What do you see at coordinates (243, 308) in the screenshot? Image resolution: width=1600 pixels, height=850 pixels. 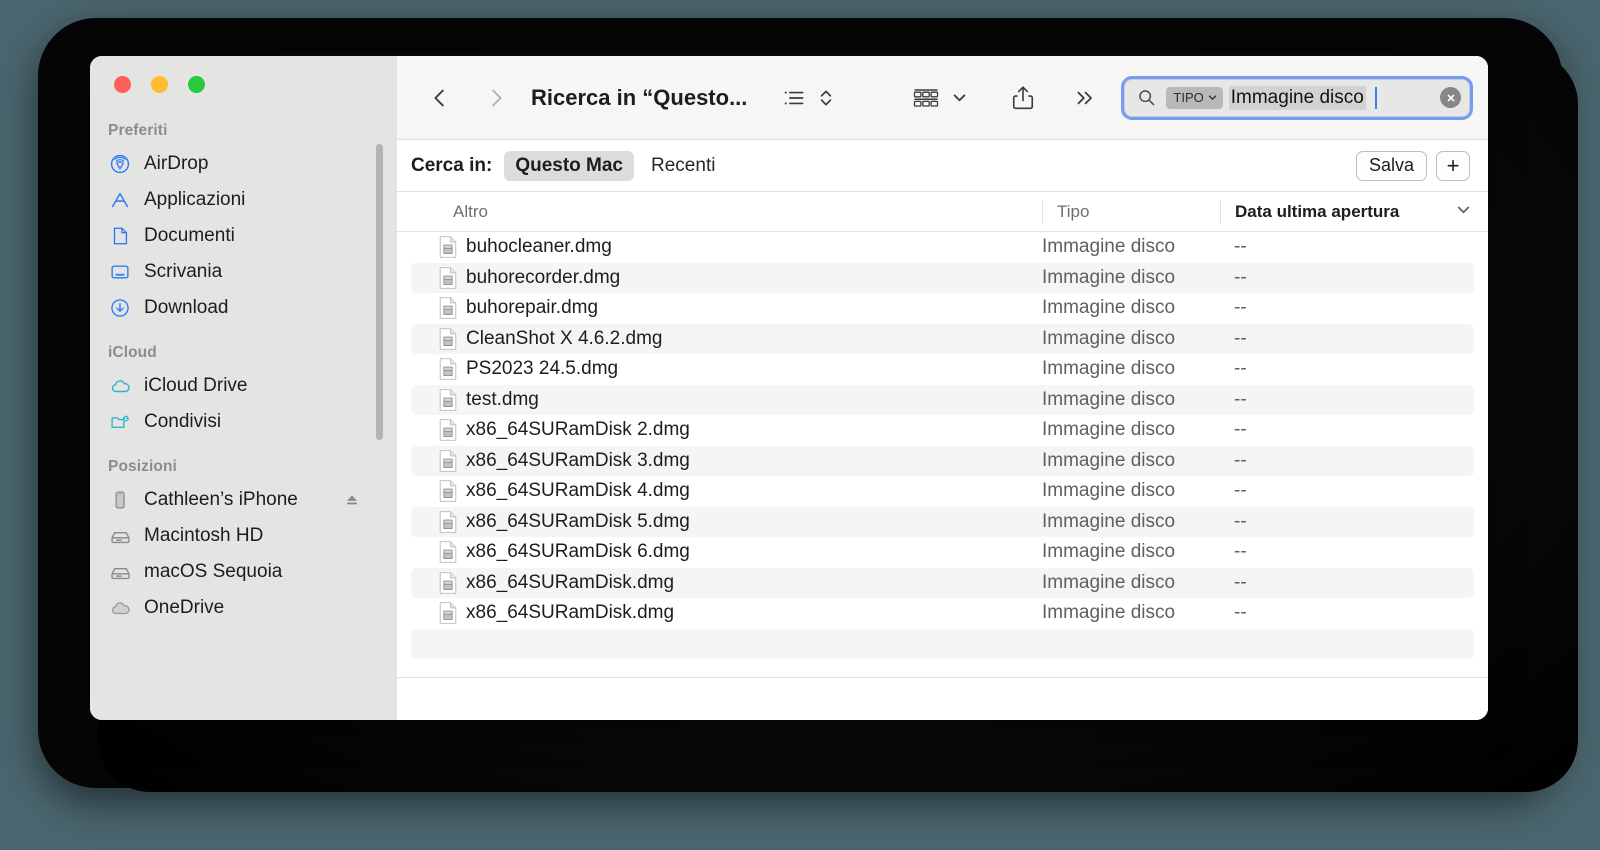 I see `sidebar-item-download: Download` at bounding box center [243, 308].